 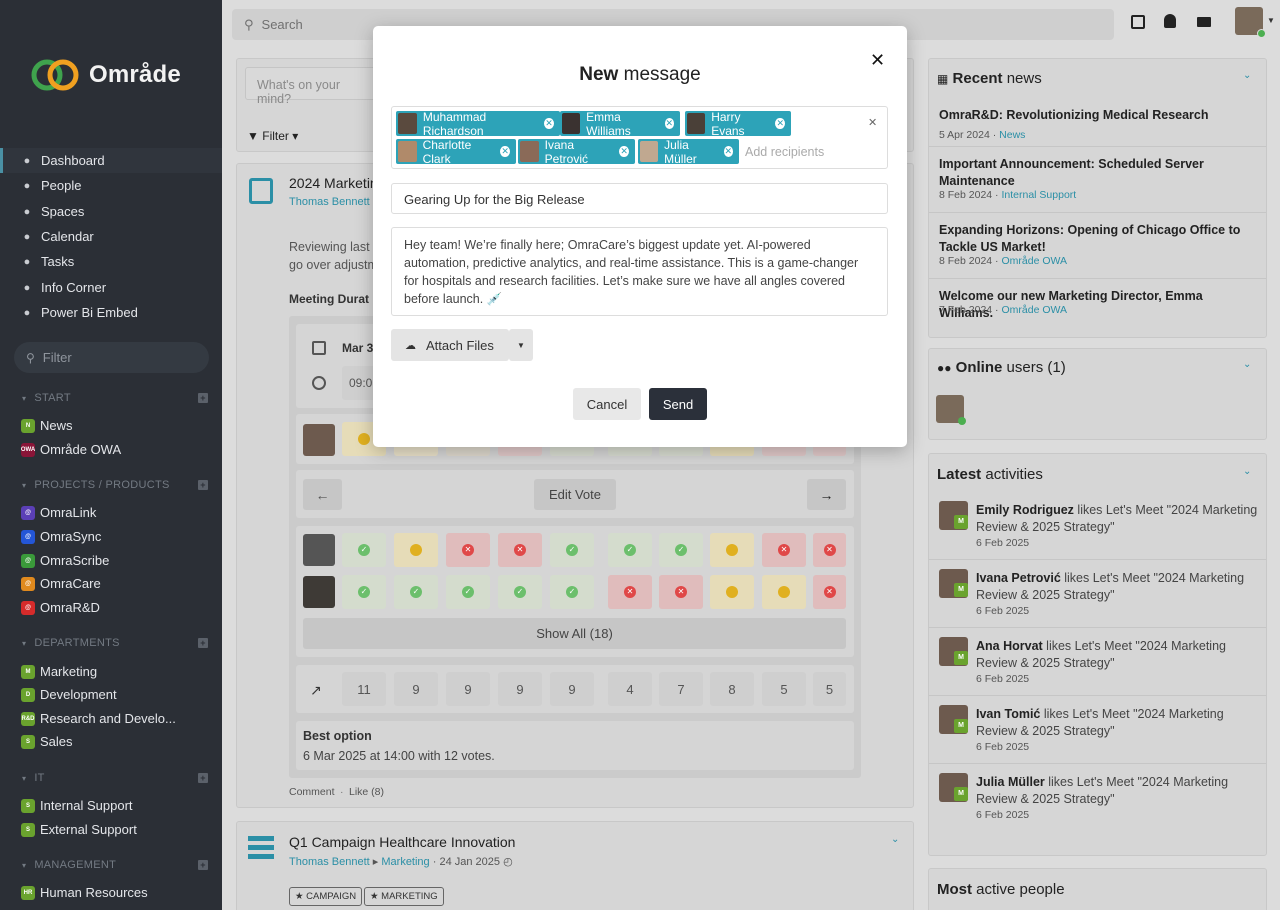 I want to click on subject-input: Gearing Up for the Big Release, so click(x=639, y=198).